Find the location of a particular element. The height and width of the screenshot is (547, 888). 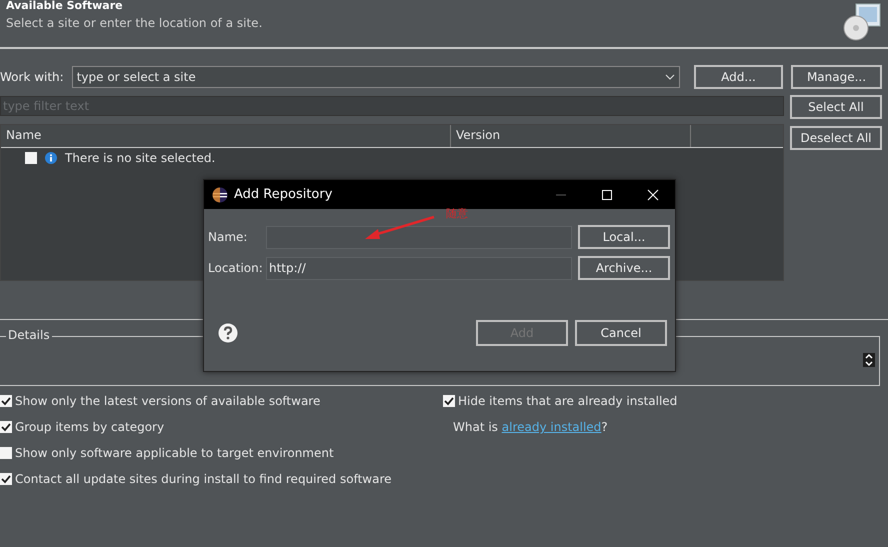

option-label: Hide items that are already installed is located at coordinates (568, 401).